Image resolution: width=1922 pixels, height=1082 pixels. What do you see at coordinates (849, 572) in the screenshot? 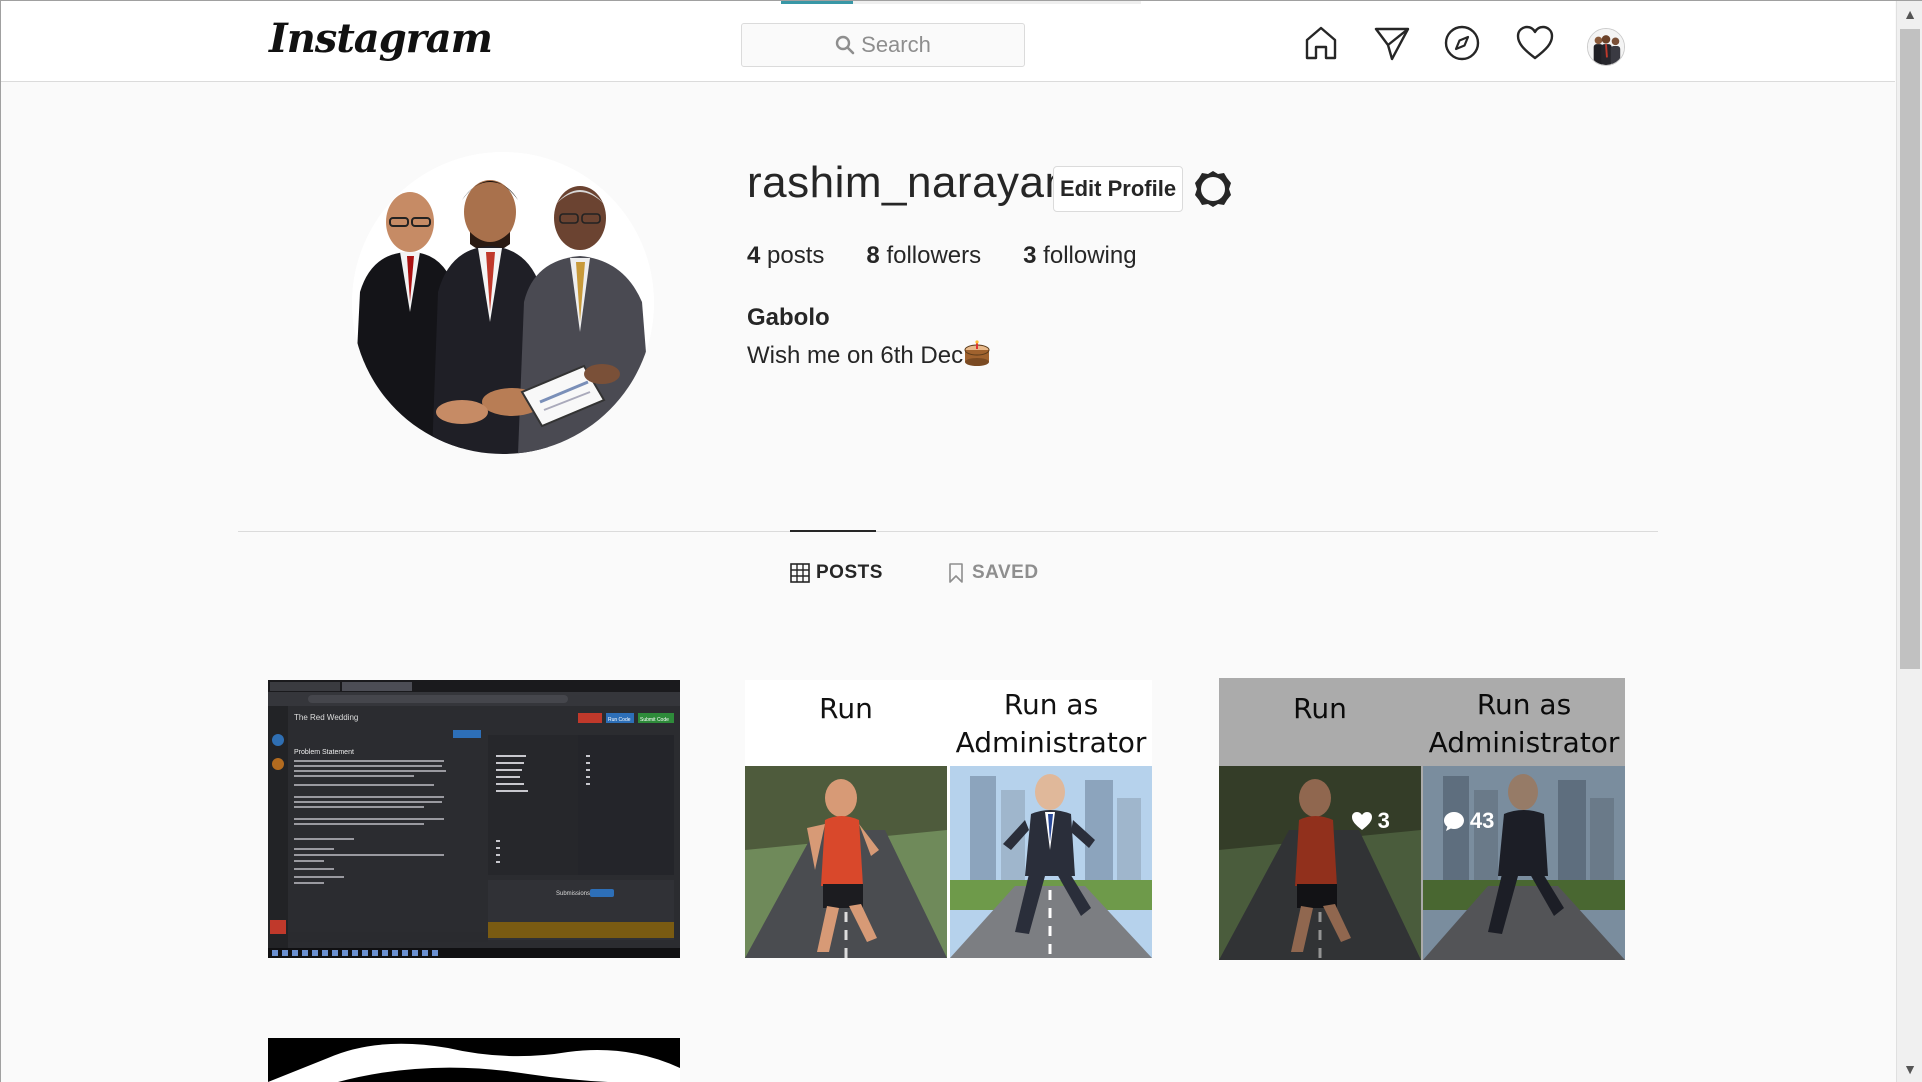
I see `tab-posts-label: POSTS` at bounding box center [849, 572].